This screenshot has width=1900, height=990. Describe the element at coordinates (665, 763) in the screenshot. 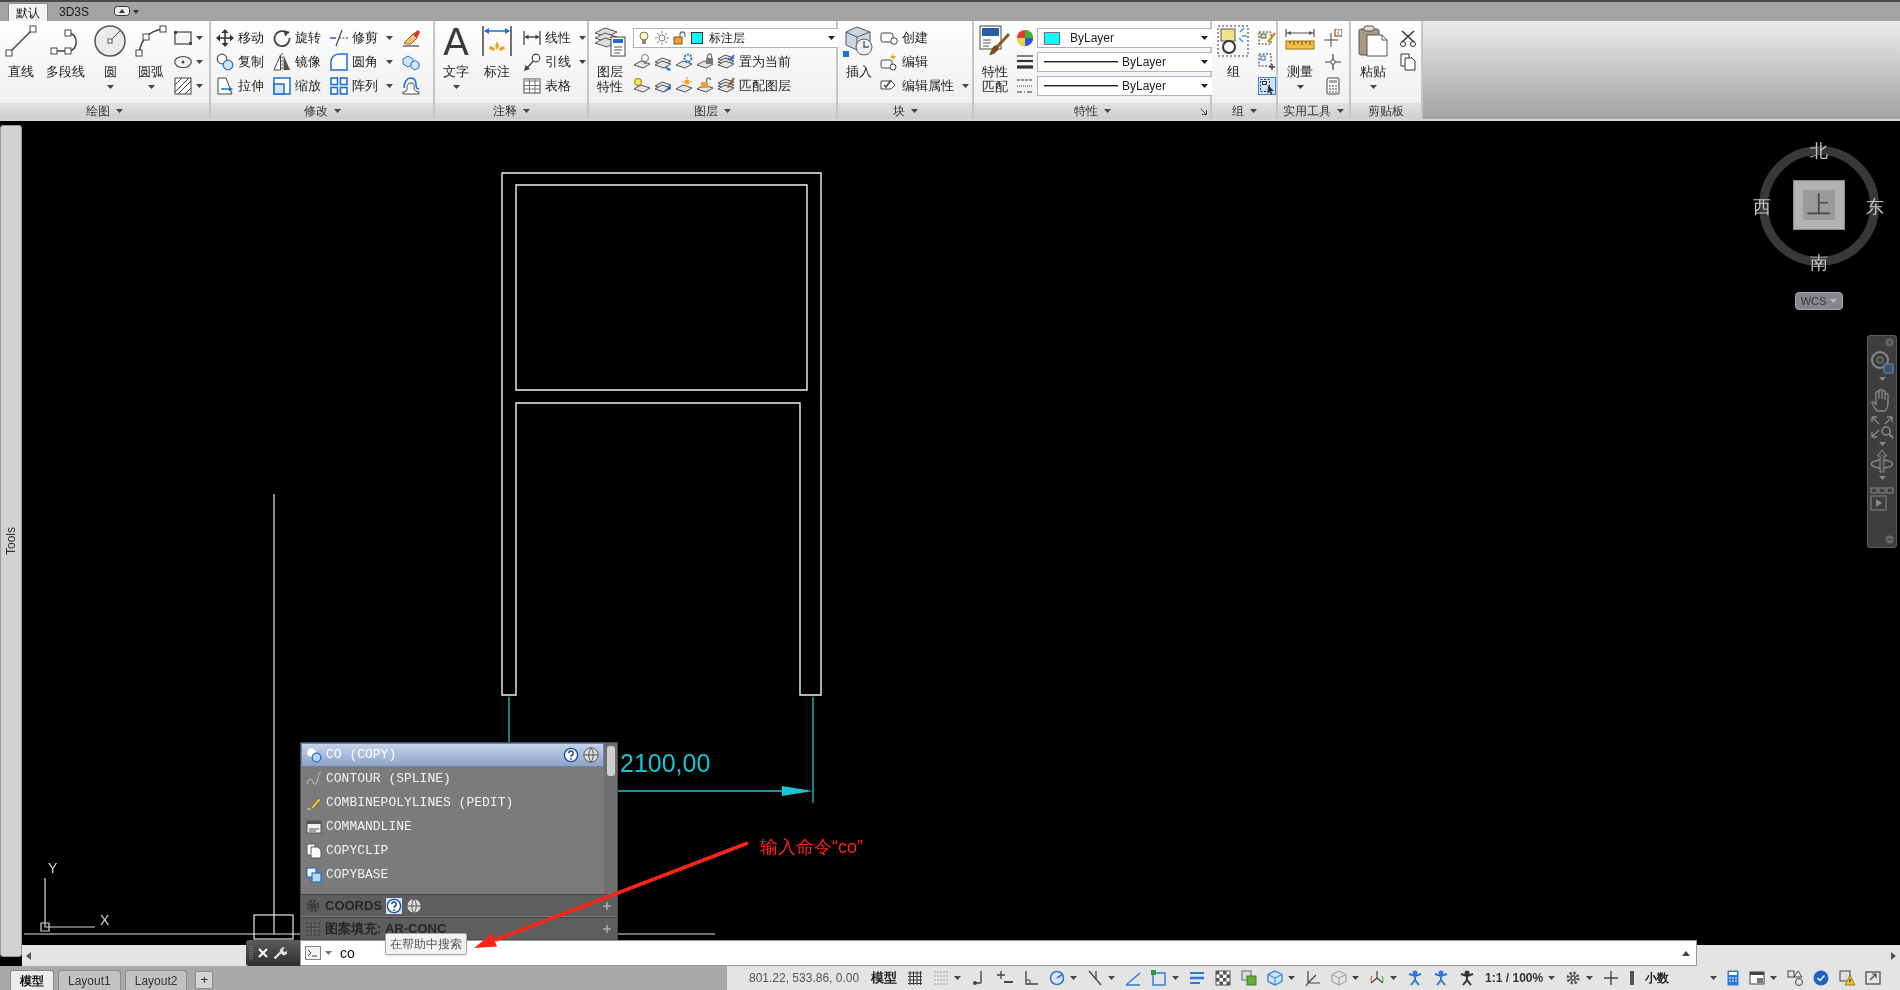

I see `dimension-text: 2100,00` at that location.